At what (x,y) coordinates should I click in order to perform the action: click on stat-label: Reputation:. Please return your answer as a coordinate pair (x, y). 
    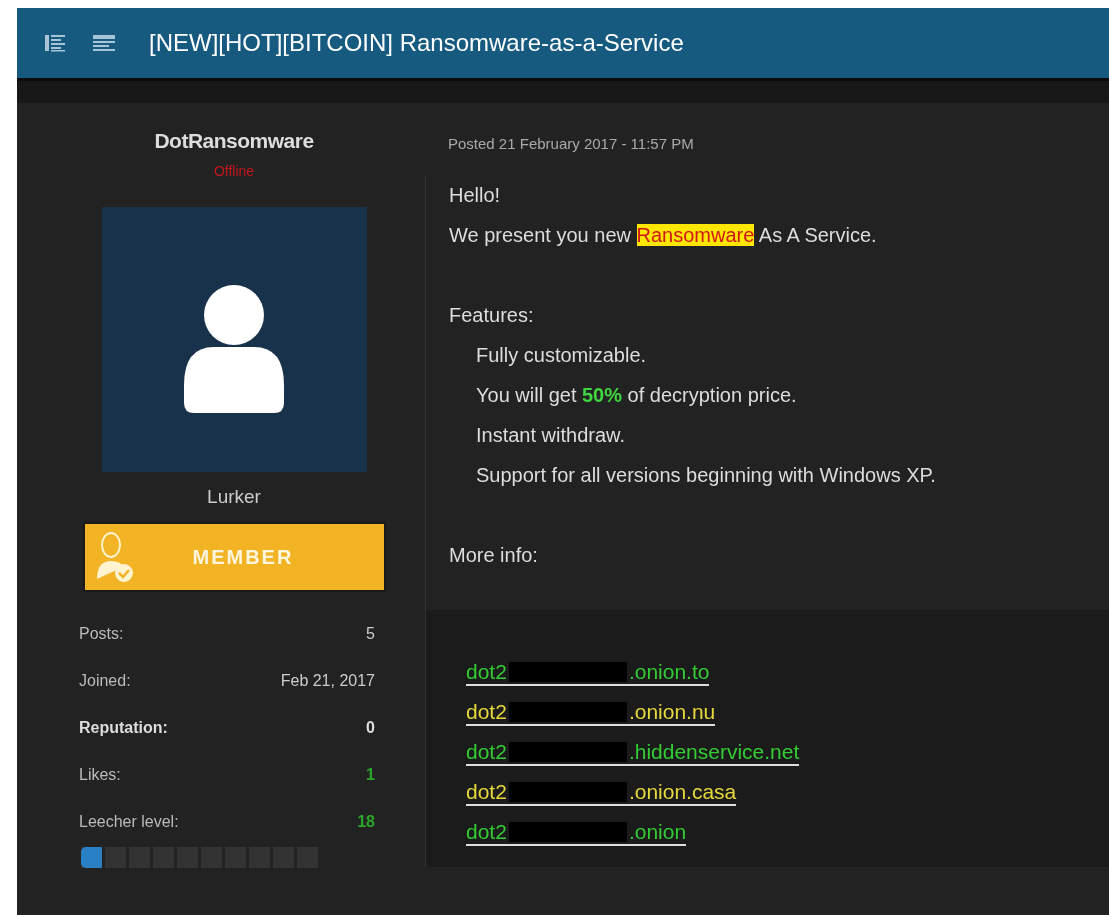
    Looking at the image, I should click on (123, 727).